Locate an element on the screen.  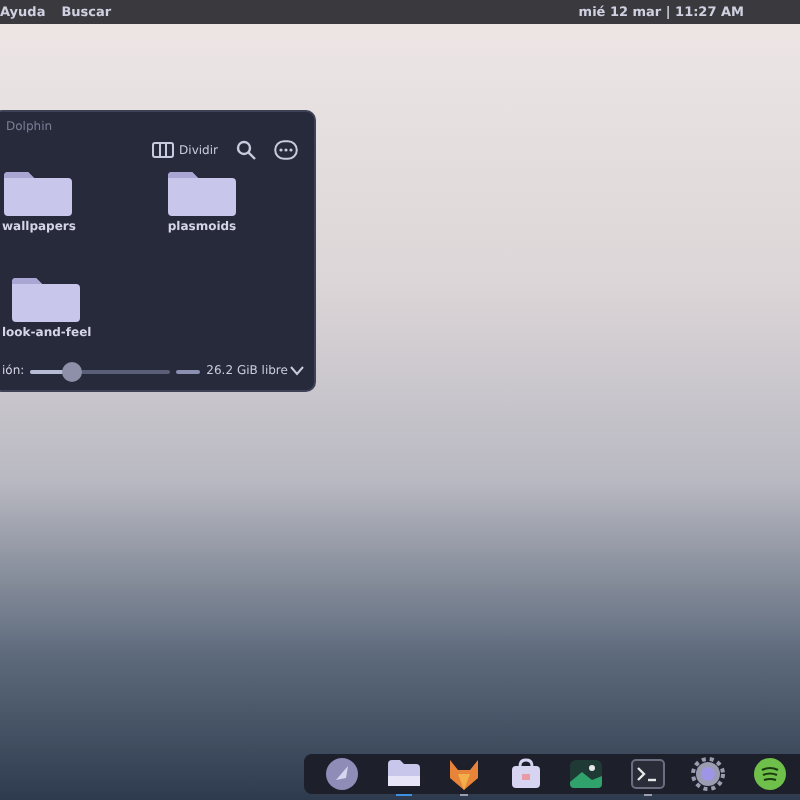
menu-icon is located at coordinates (286, 150).